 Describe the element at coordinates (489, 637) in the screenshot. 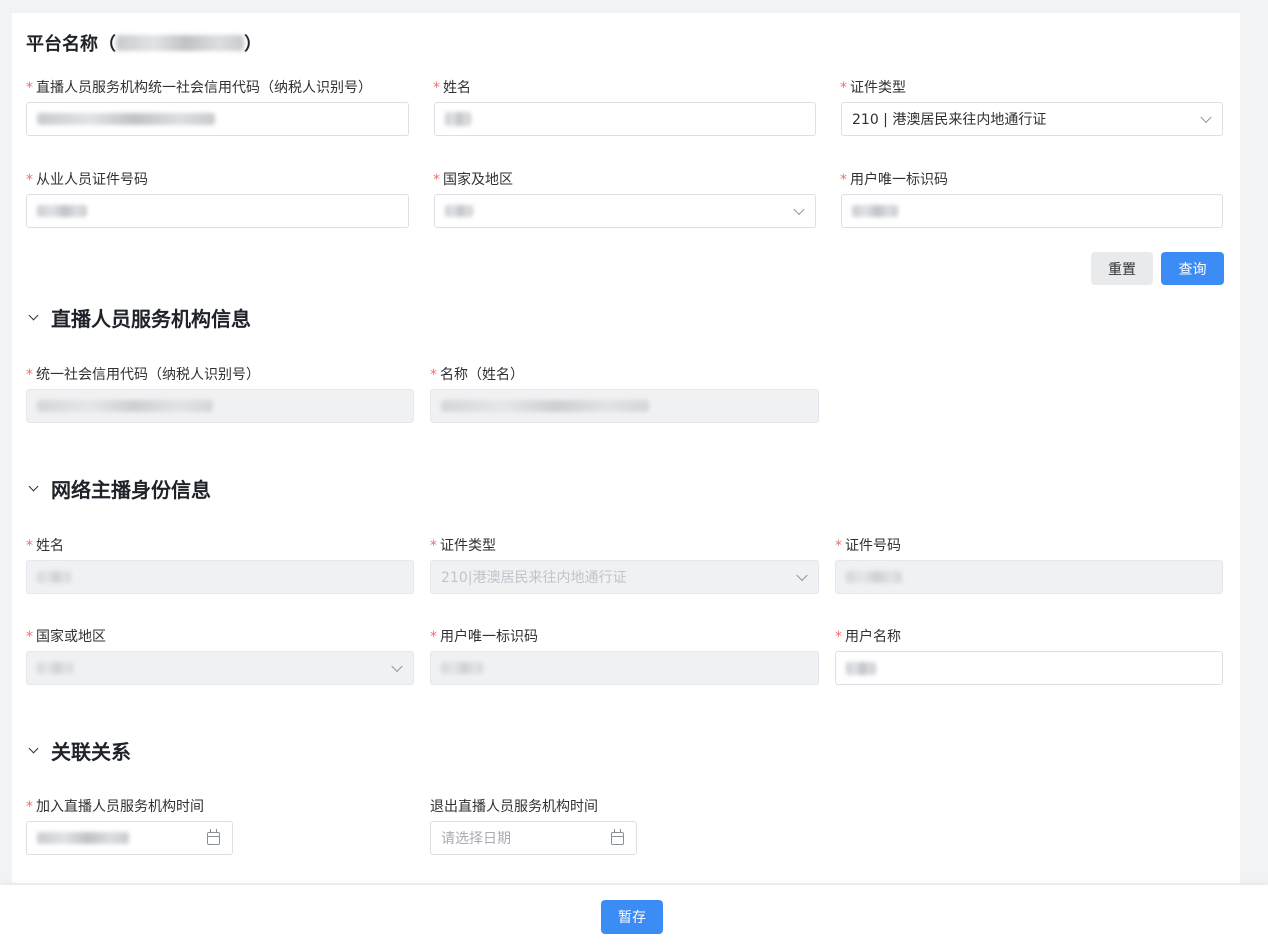

I see `anchor-user-id-label-text: 用户唯一标识码` at that location.